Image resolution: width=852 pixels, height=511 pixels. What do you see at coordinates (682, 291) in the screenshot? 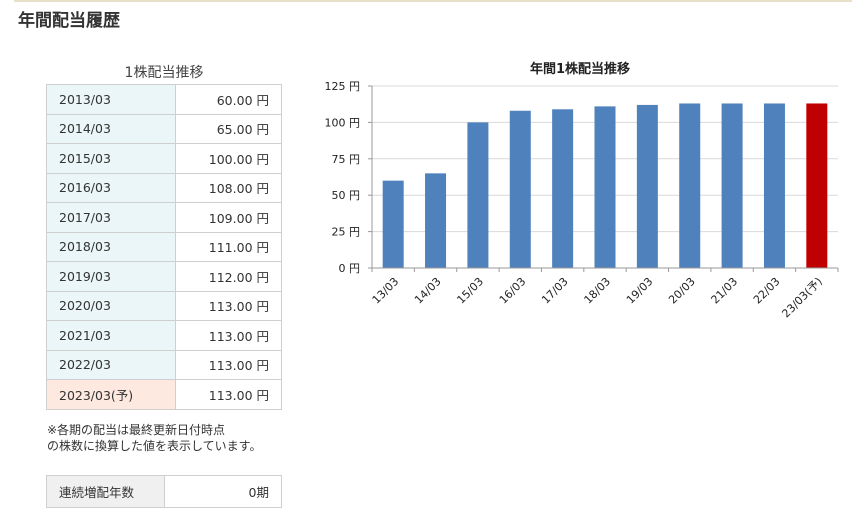
I see `x-tick-label: 20/03` at bounding box center [682, 291].